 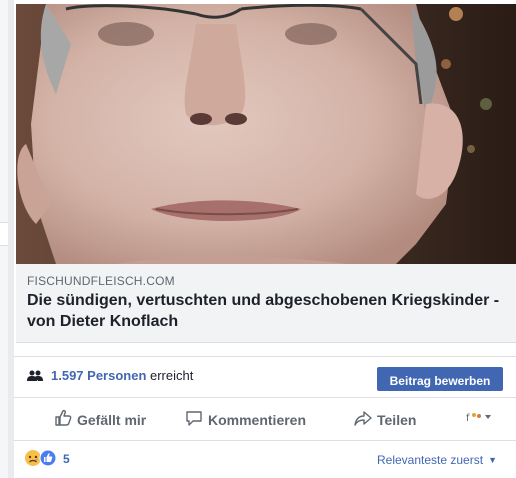 I want to click on comment-label: Kommentieren, so click(x=257, y=419).